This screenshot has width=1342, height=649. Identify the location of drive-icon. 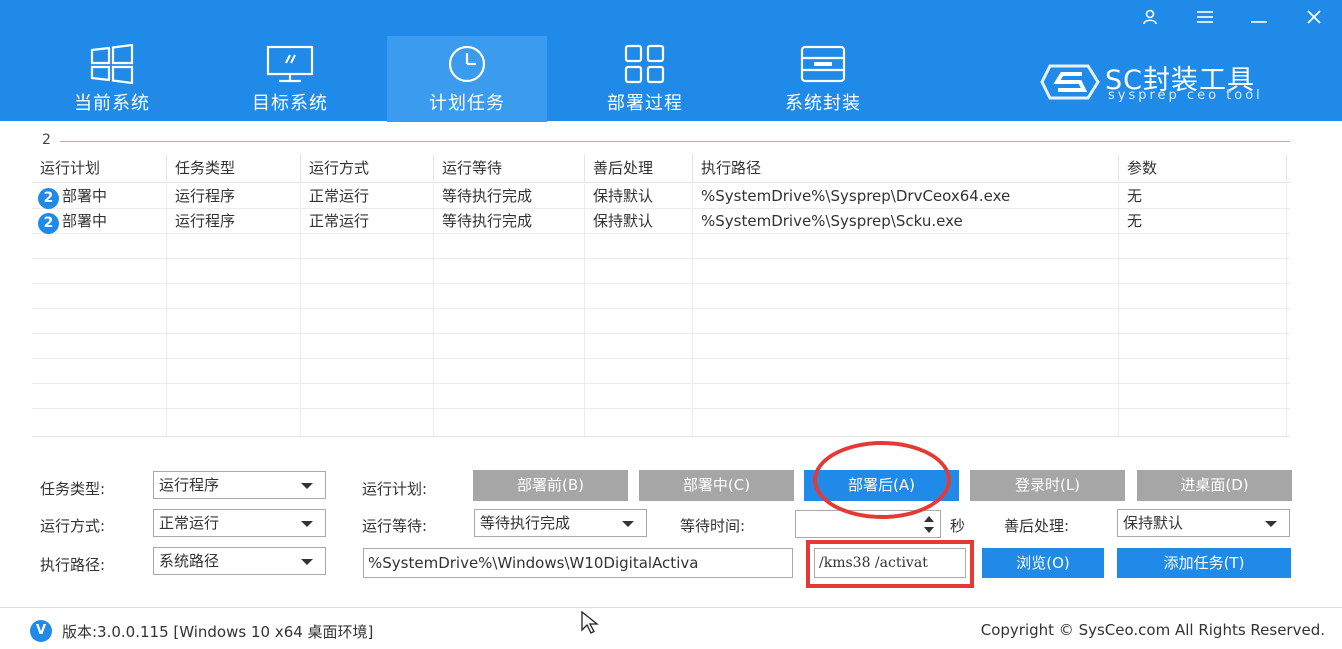
(823, 64).